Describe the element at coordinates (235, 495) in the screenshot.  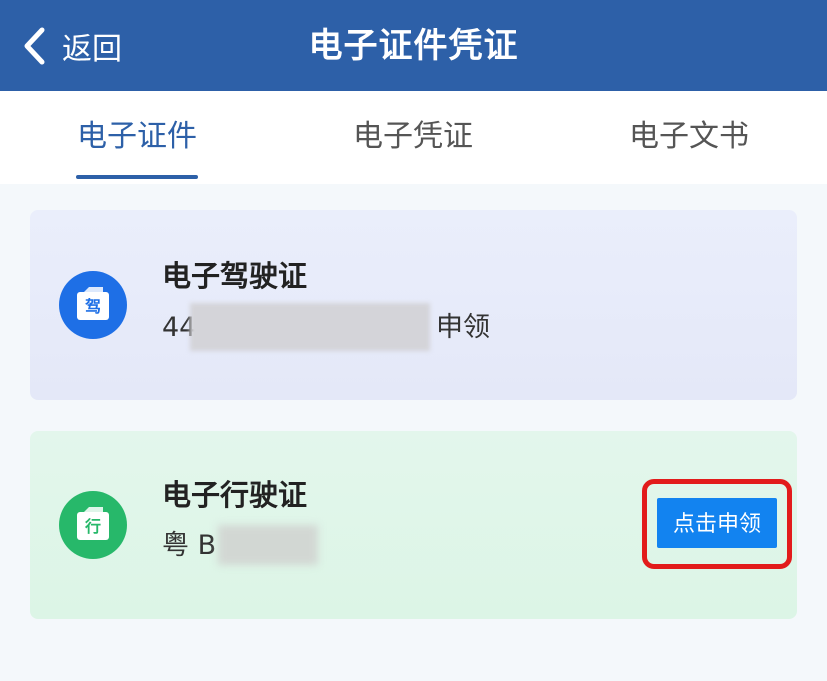
I see `vehicle-license-title: 电子行驶证` at that location.